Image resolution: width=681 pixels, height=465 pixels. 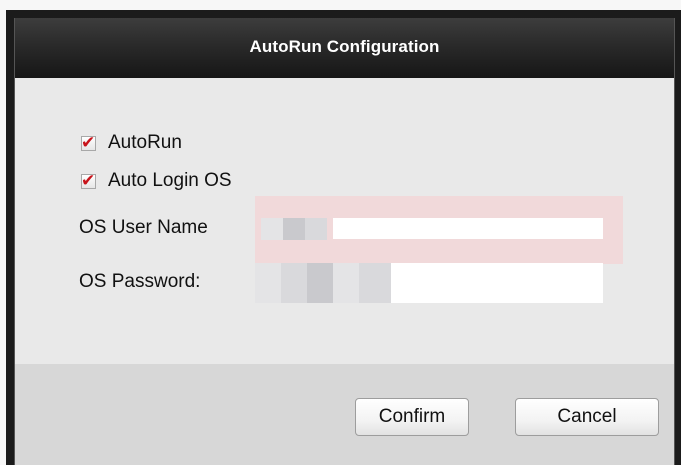 What do you see at coordinates (412, 417) in the screenshot?
I see `confirm-button: Confirm` at bounding box center [412, 417].